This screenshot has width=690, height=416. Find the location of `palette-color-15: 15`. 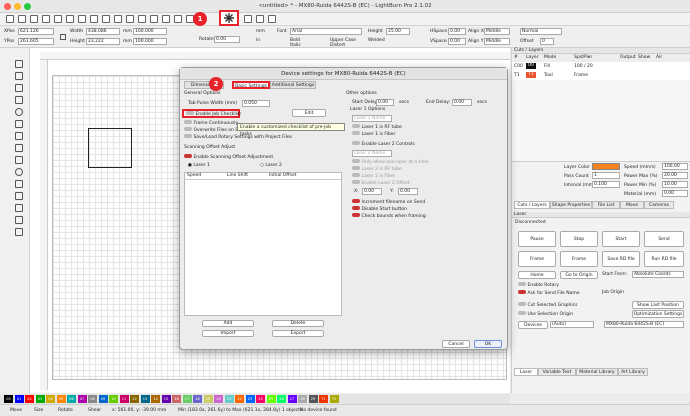

palette-color-15: 15 is located at coordinates (166, 399).